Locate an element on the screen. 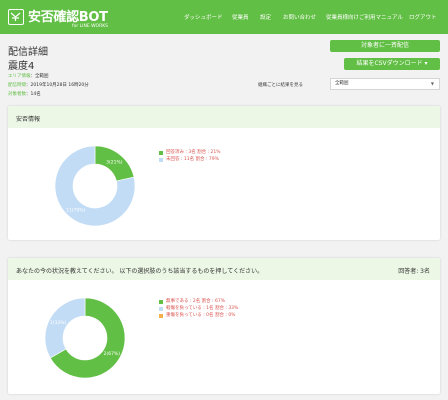 This screenshot has width=448, height=400. nav-dashboard: ダッシュボード is located at coordinates (203, 17).